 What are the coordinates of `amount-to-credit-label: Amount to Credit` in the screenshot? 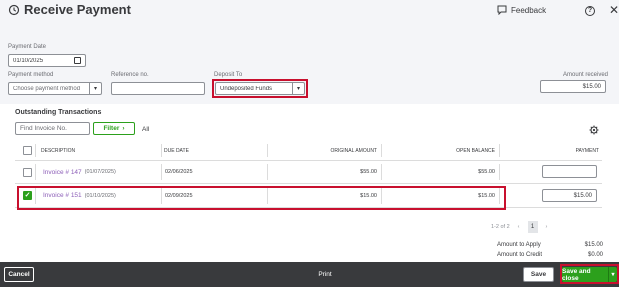 It's located at (520, 255).